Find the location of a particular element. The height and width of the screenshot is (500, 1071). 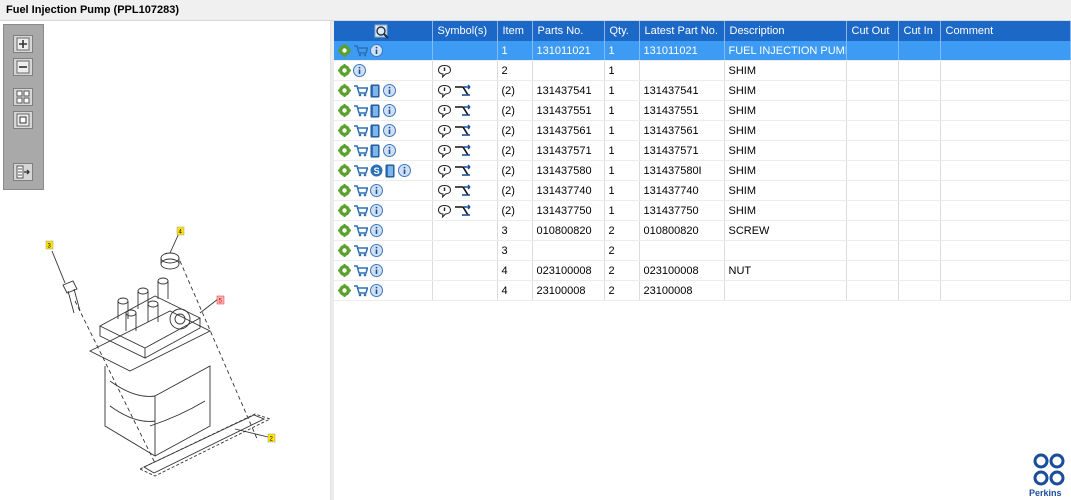

latest-part-number-cell is located at coordinates (682, 70).